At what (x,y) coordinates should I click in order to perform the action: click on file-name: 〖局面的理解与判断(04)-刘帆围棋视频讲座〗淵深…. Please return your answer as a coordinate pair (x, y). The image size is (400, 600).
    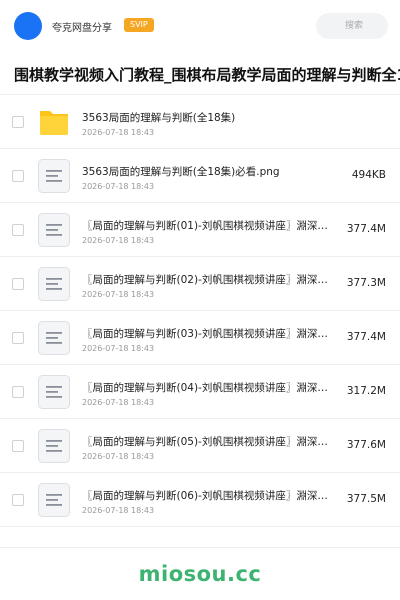
    Looking at the image, I should click on (205, 388).